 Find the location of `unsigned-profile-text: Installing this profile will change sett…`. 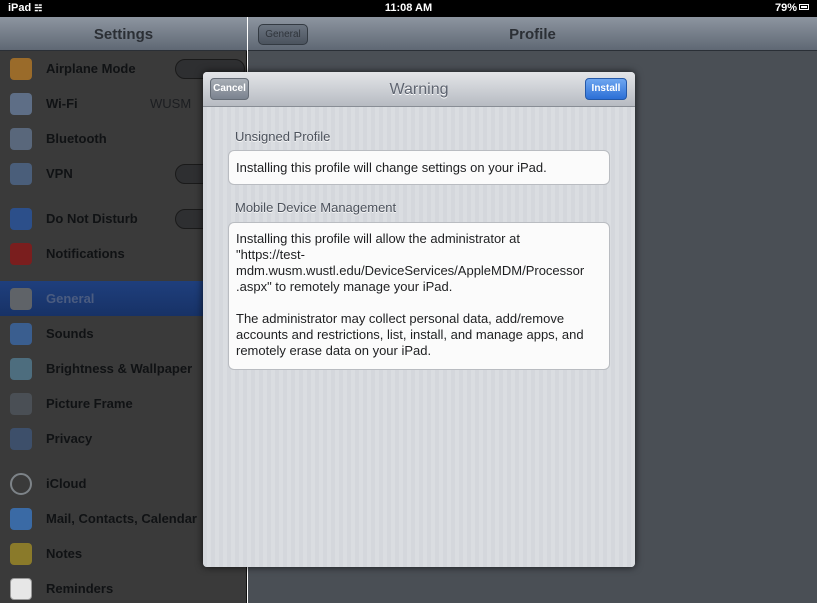

unsigned-profile-text: Installing this profile will change sett… is located at coordinates (391, 167).